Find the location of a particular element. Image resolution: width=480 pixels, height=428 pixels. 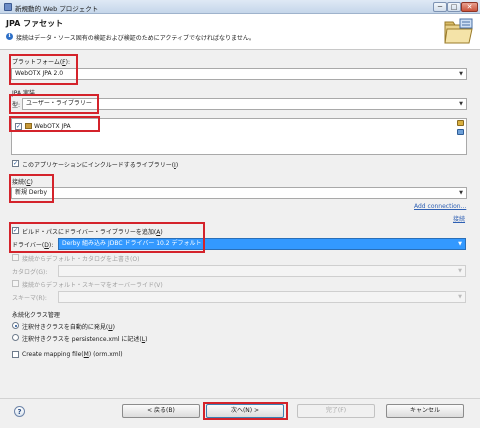

add-driver-checkbox: ✓ is located at coordinates (15, 230).